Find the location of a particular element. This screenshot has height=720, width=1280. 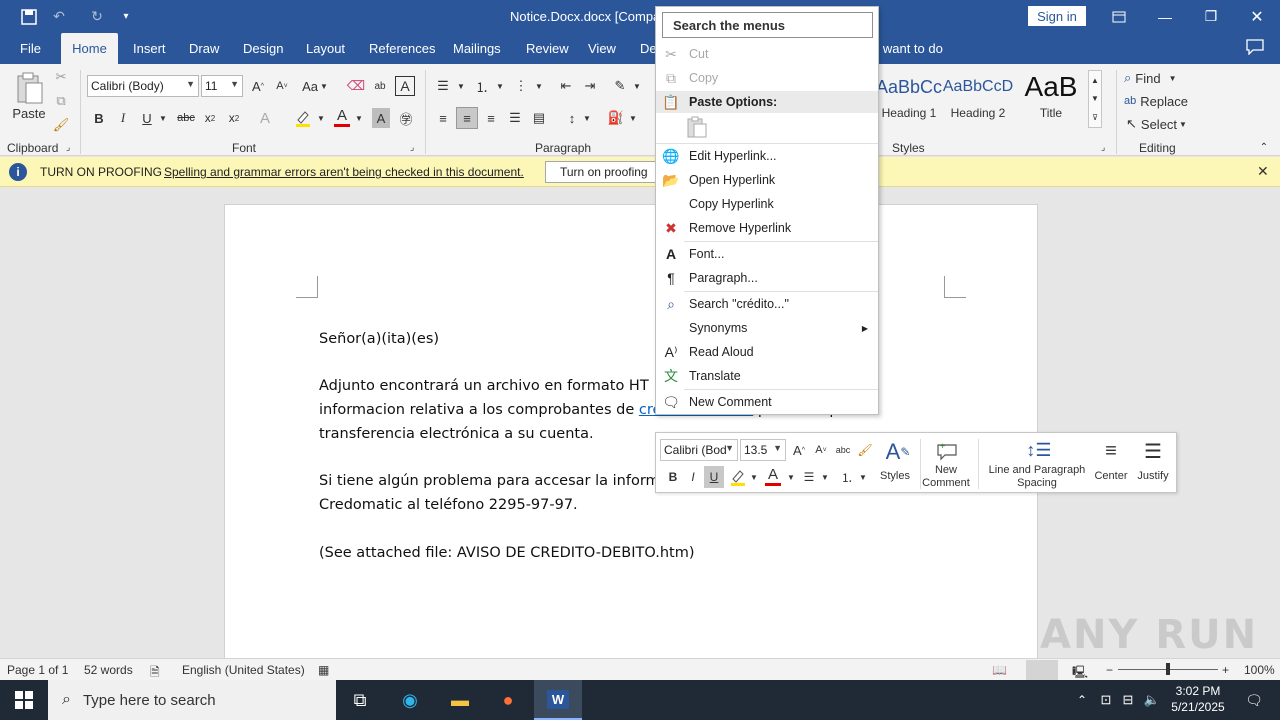

tab-mailings: Mailings is located at coordinates (477, 48).